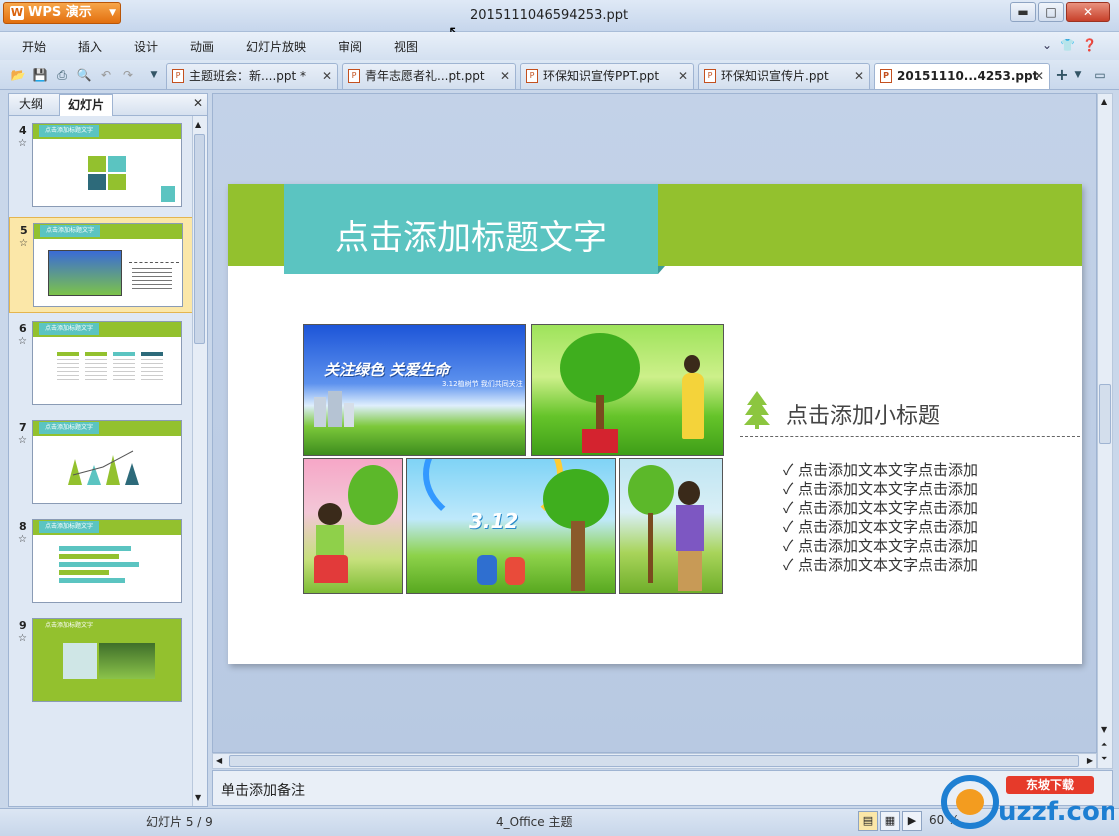 The height and width of the screenshot is (836, 1119). Describe the element at coordinates (1062, 75) in the screenshot. I see `add-tab-icon: +` at that location.